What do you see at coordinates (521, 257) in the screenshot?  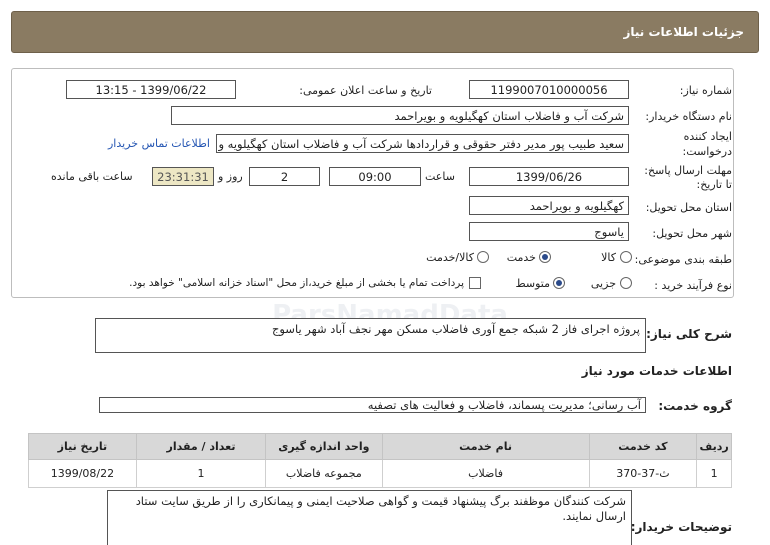 I see `category-option-service: خدمت` at bounding box center [521, 257].